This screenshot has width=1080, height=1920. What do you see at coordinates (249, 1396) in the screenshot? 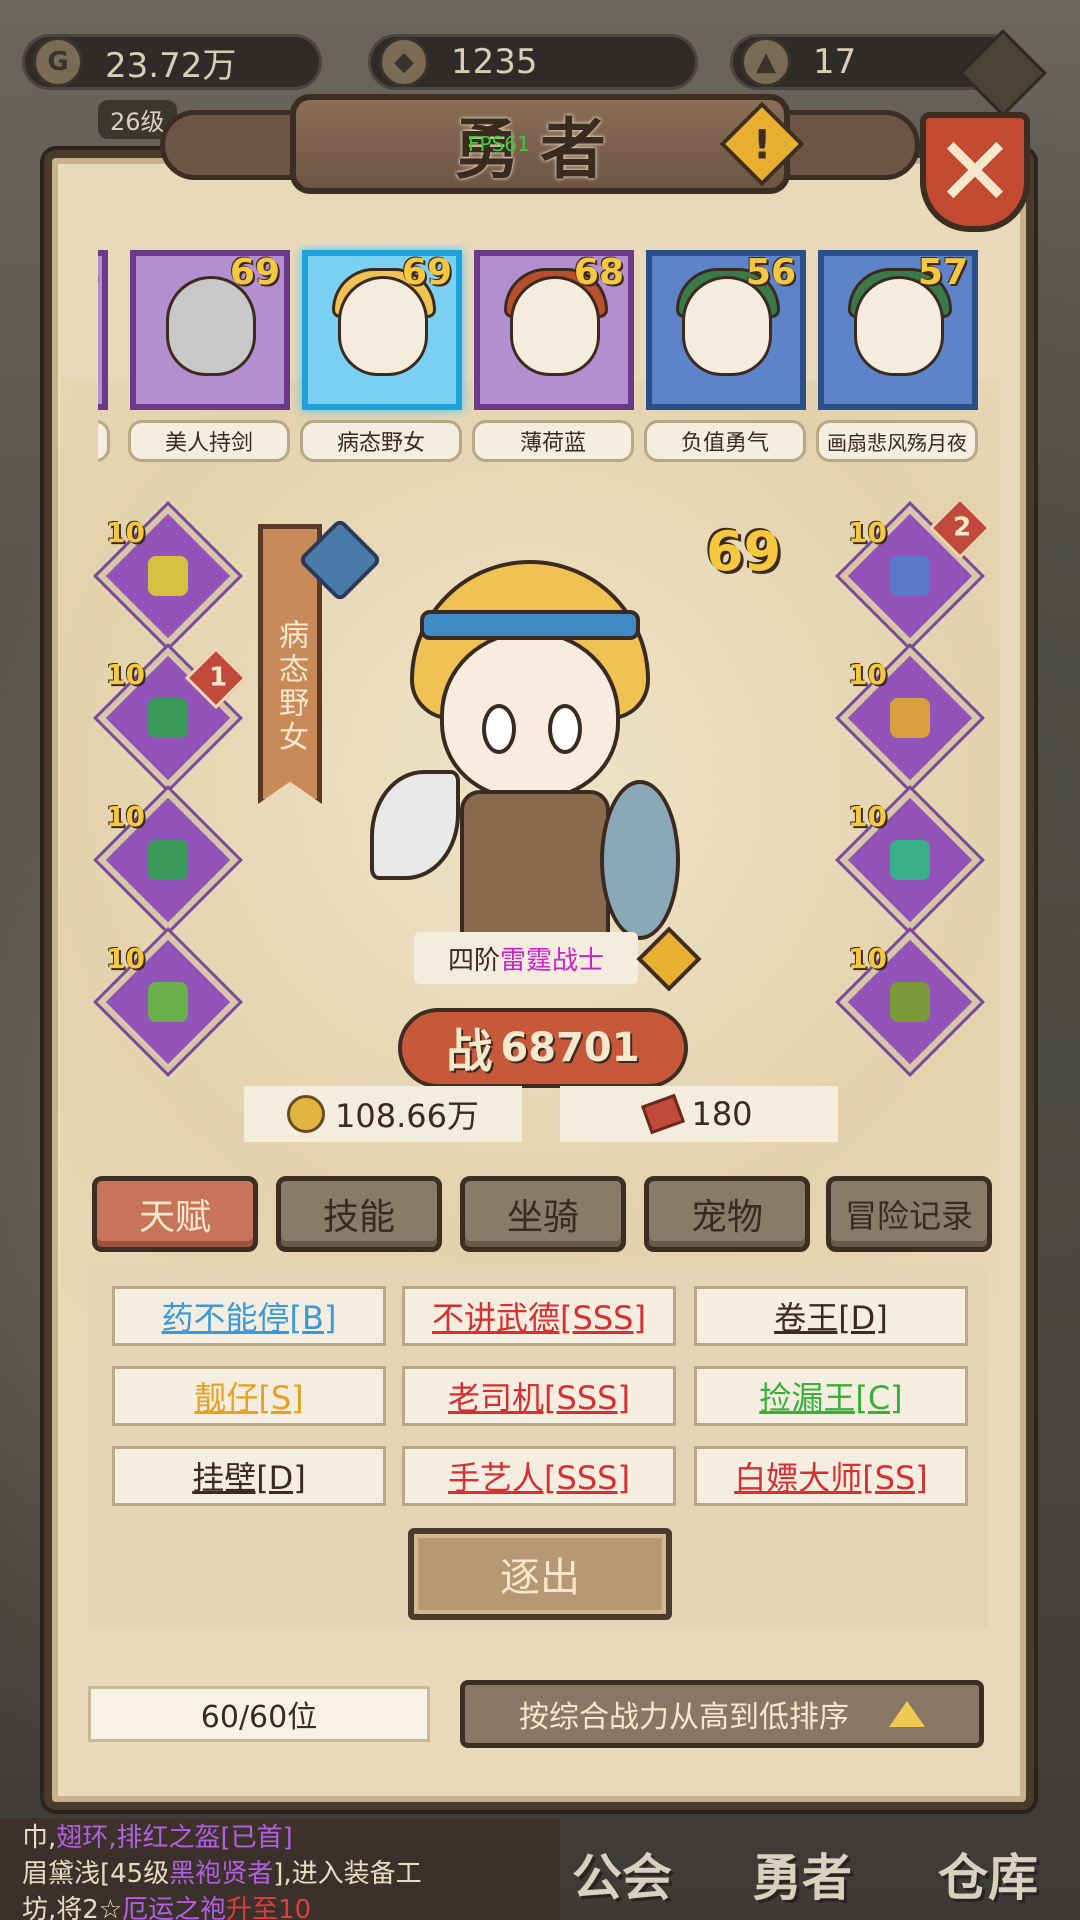
I see `trait-item: 靓仔[S]` at bounding box center [249, 1396].